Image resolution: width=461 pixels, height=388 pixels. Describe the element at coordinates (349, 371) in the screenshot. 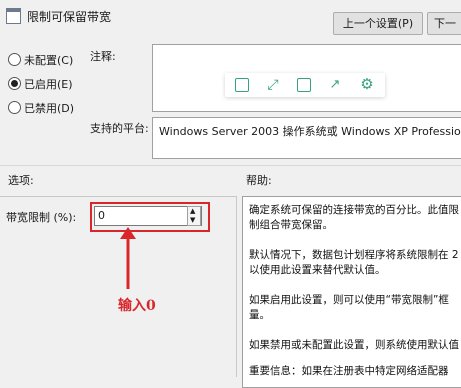

I see `help-paragraph-5: 重要信息：如果在注册表中特定网络适配器` at that location.